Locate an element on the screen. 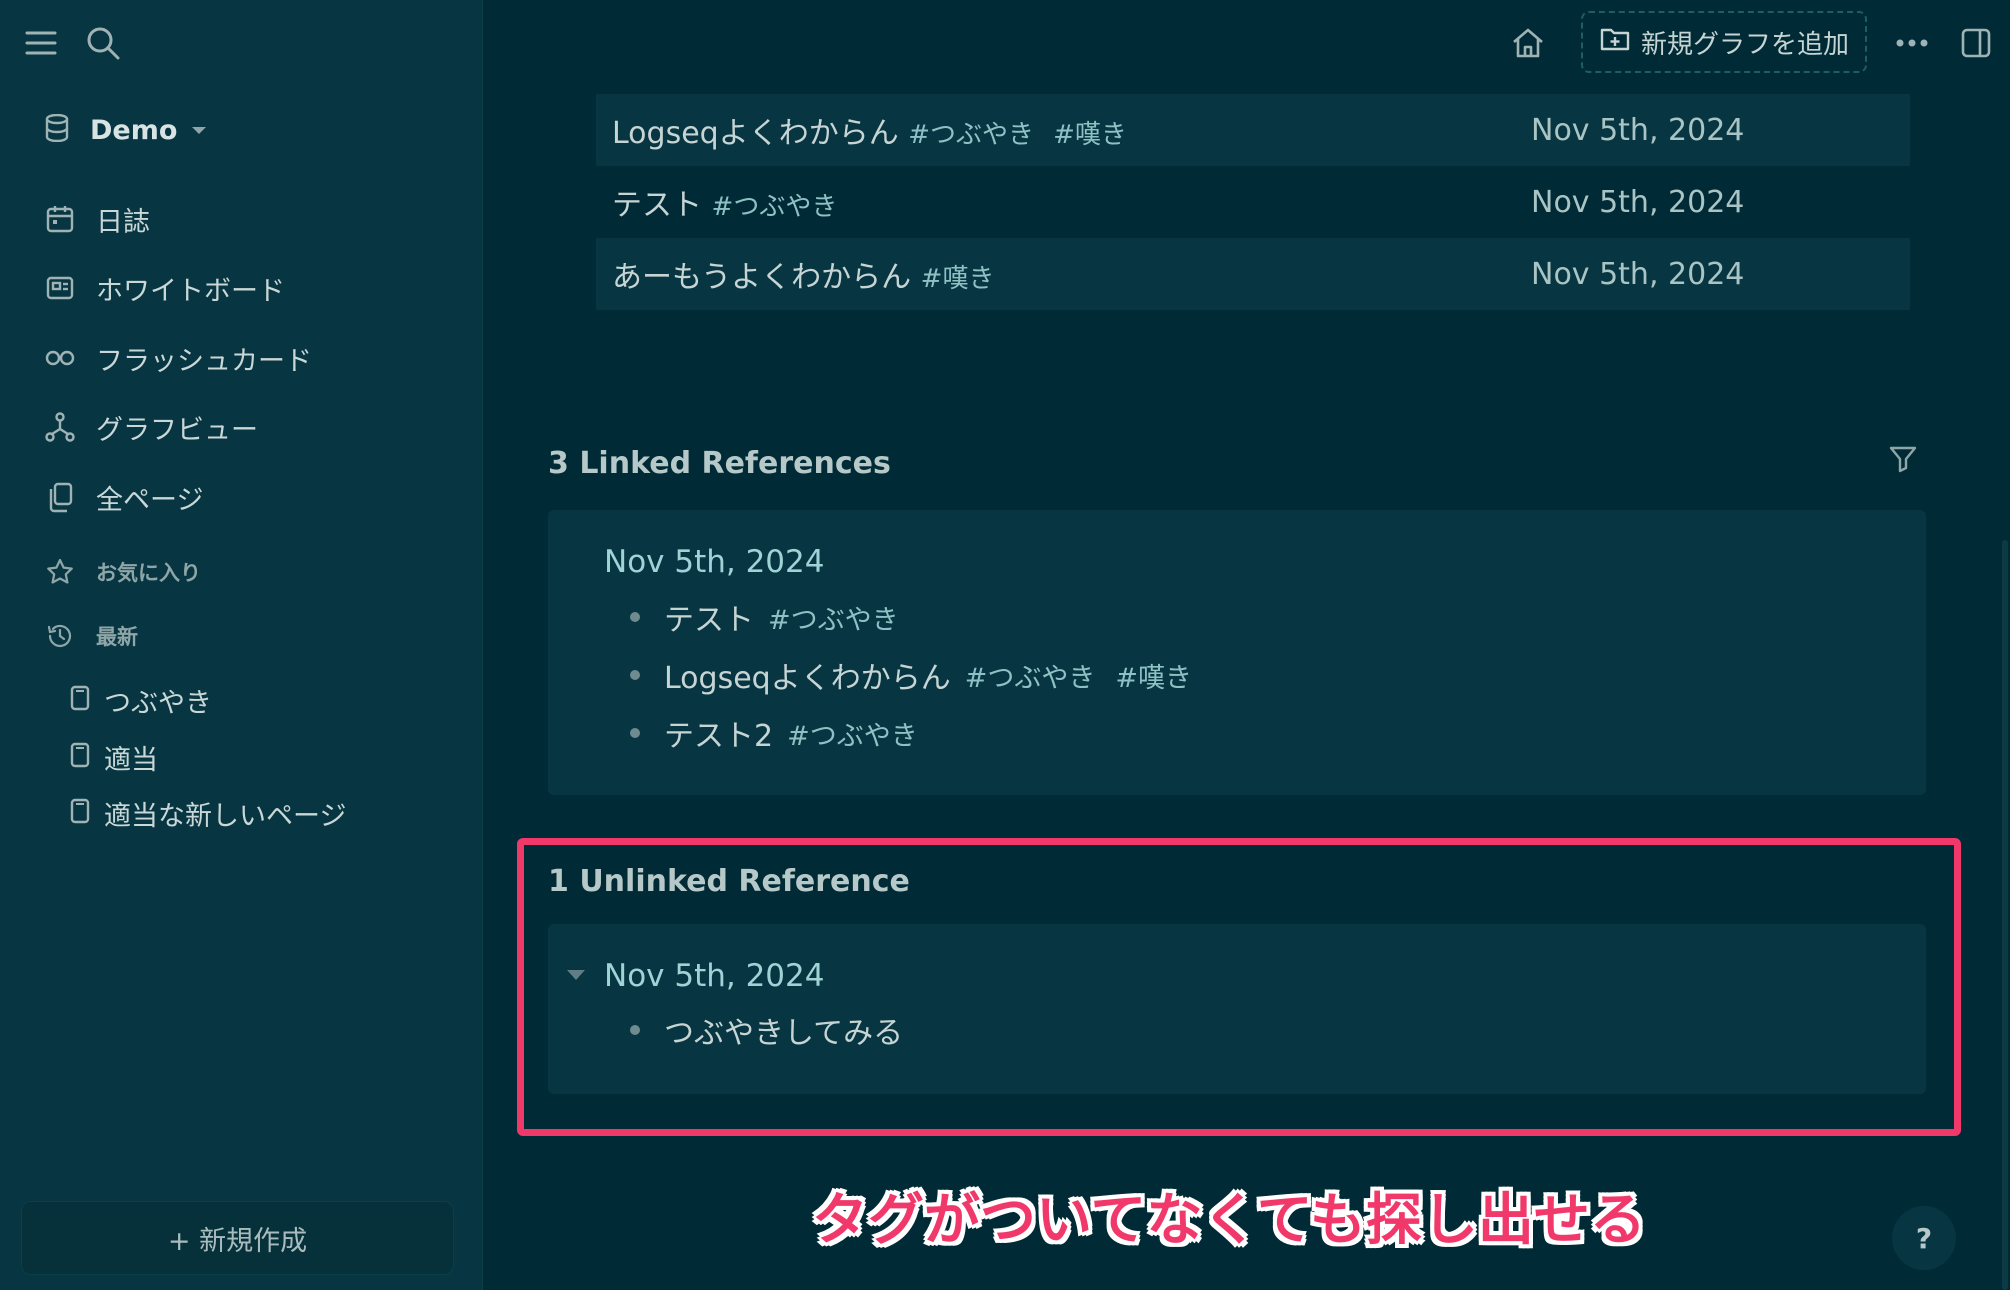 The height and width of the screenshot is (1290, 2010). block-text: Logseqよくわからん is located at coordinates (807, 678).